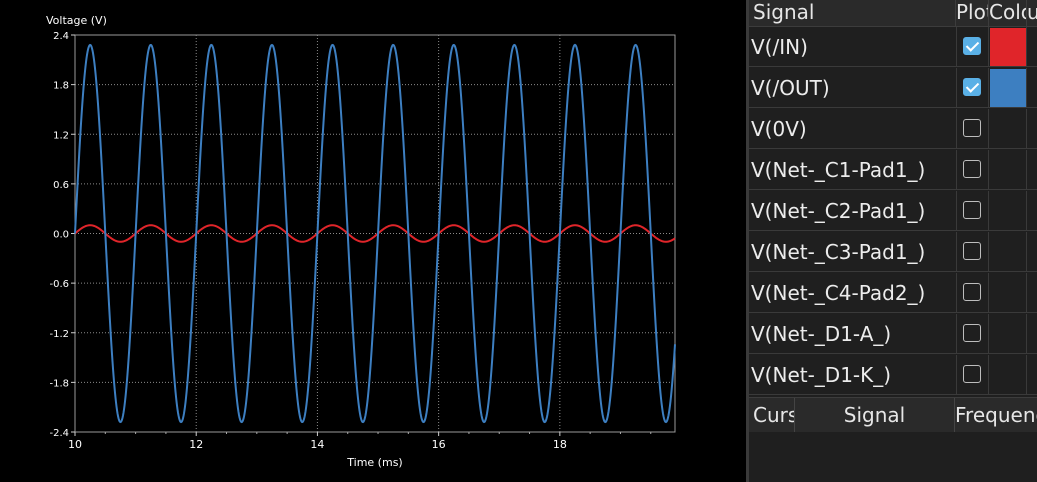 This screenshot has height=482, width=1037. I want to click on cursors-table-header: Cursor Signal Frequency, so click(893, 415).